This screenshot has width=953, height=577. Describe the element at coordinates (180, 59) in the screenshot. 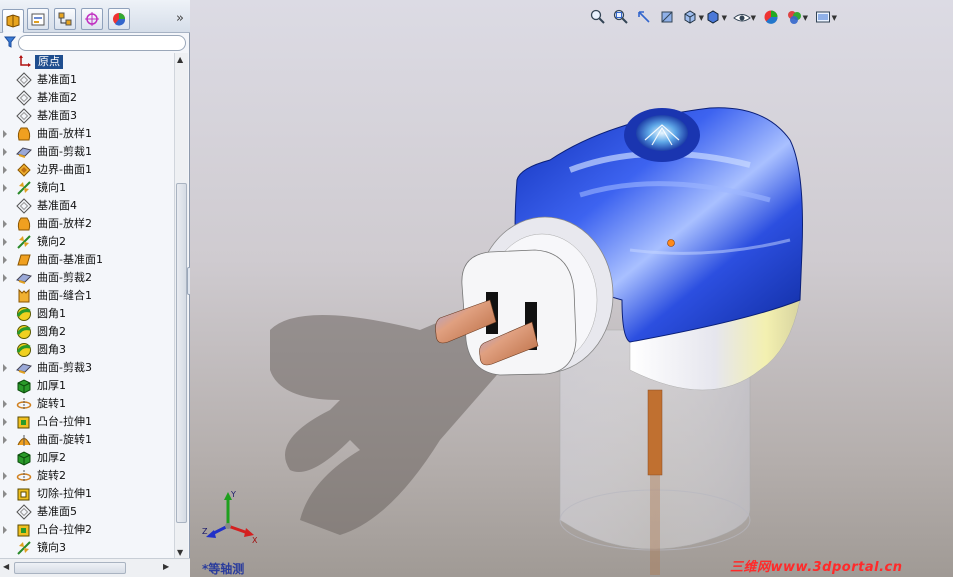

I see `scroll-up-icon: ▲` at that location.